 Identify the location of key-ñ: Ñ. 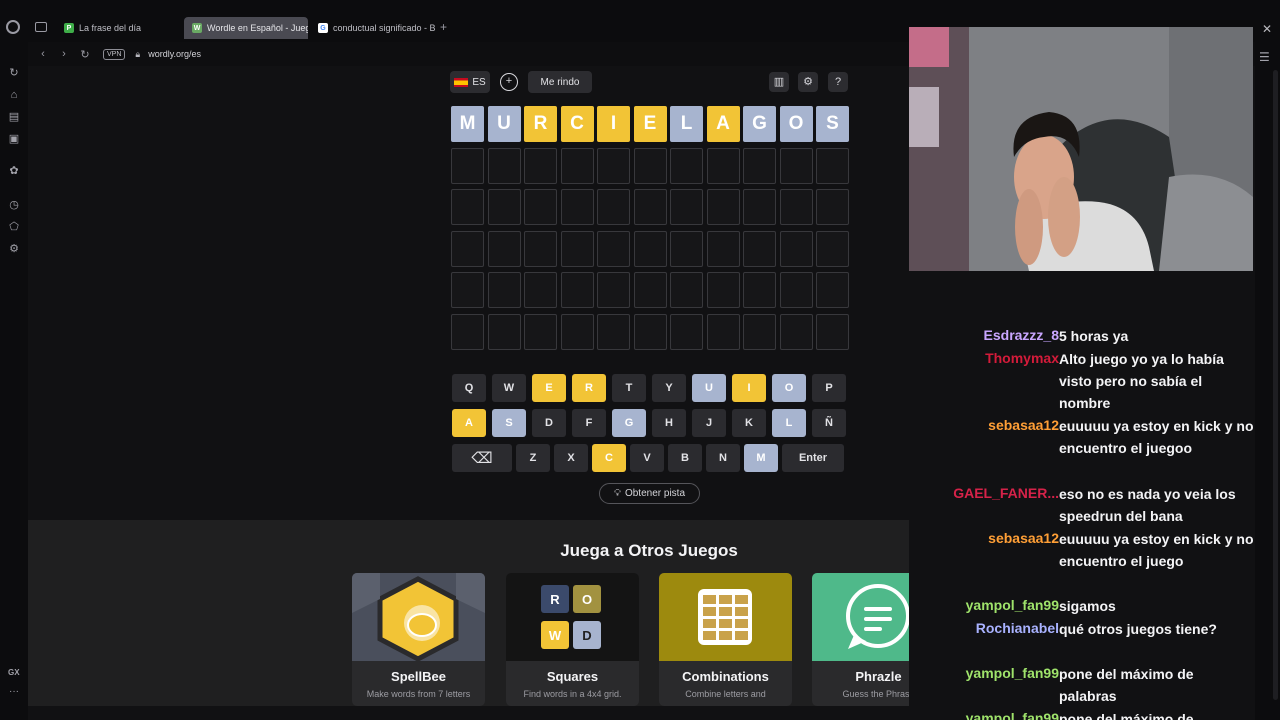
(829, 423).